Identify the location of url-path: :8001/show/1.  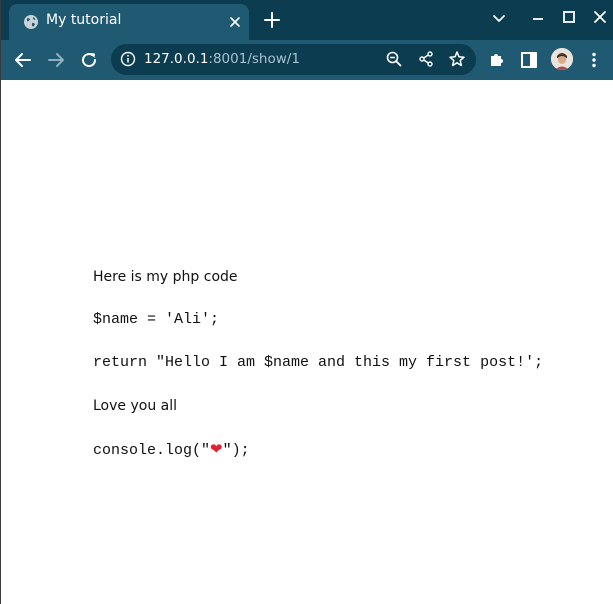
(254, 59).